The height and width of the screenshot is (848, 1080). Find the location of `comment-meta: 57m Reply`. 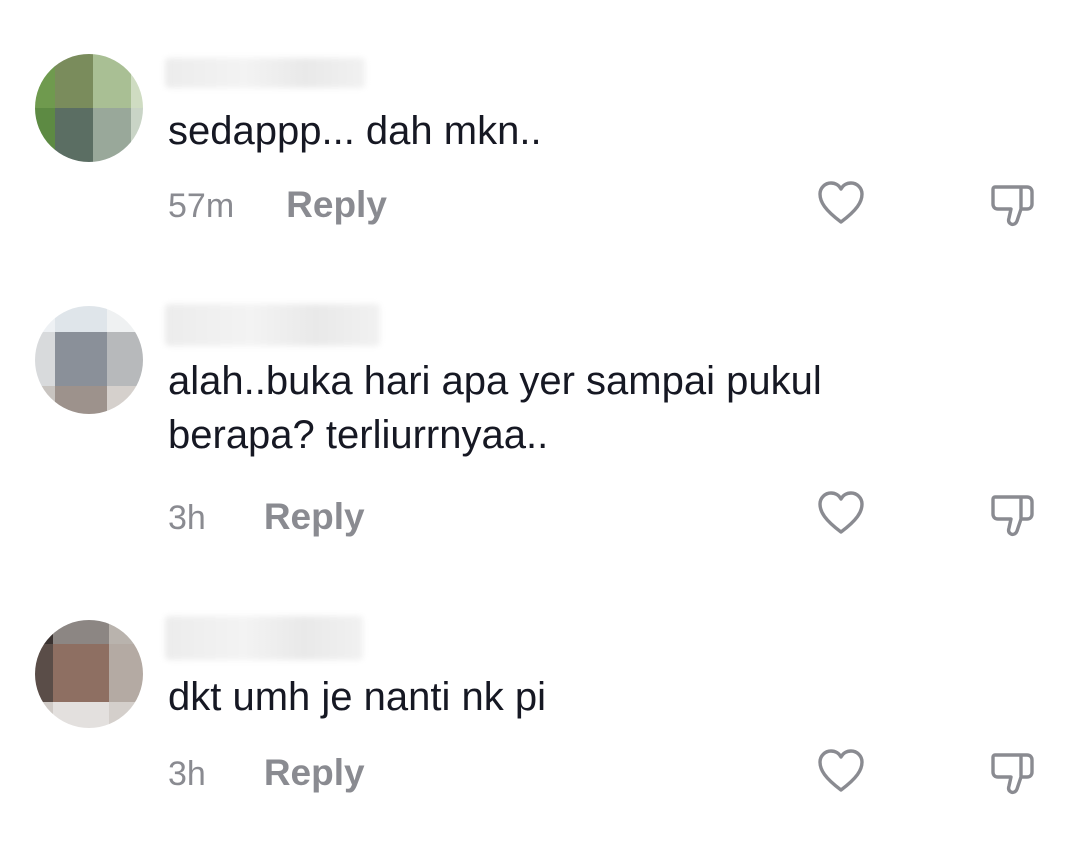

comment-meta: 57m Reply is located at coordinates (277, 205).